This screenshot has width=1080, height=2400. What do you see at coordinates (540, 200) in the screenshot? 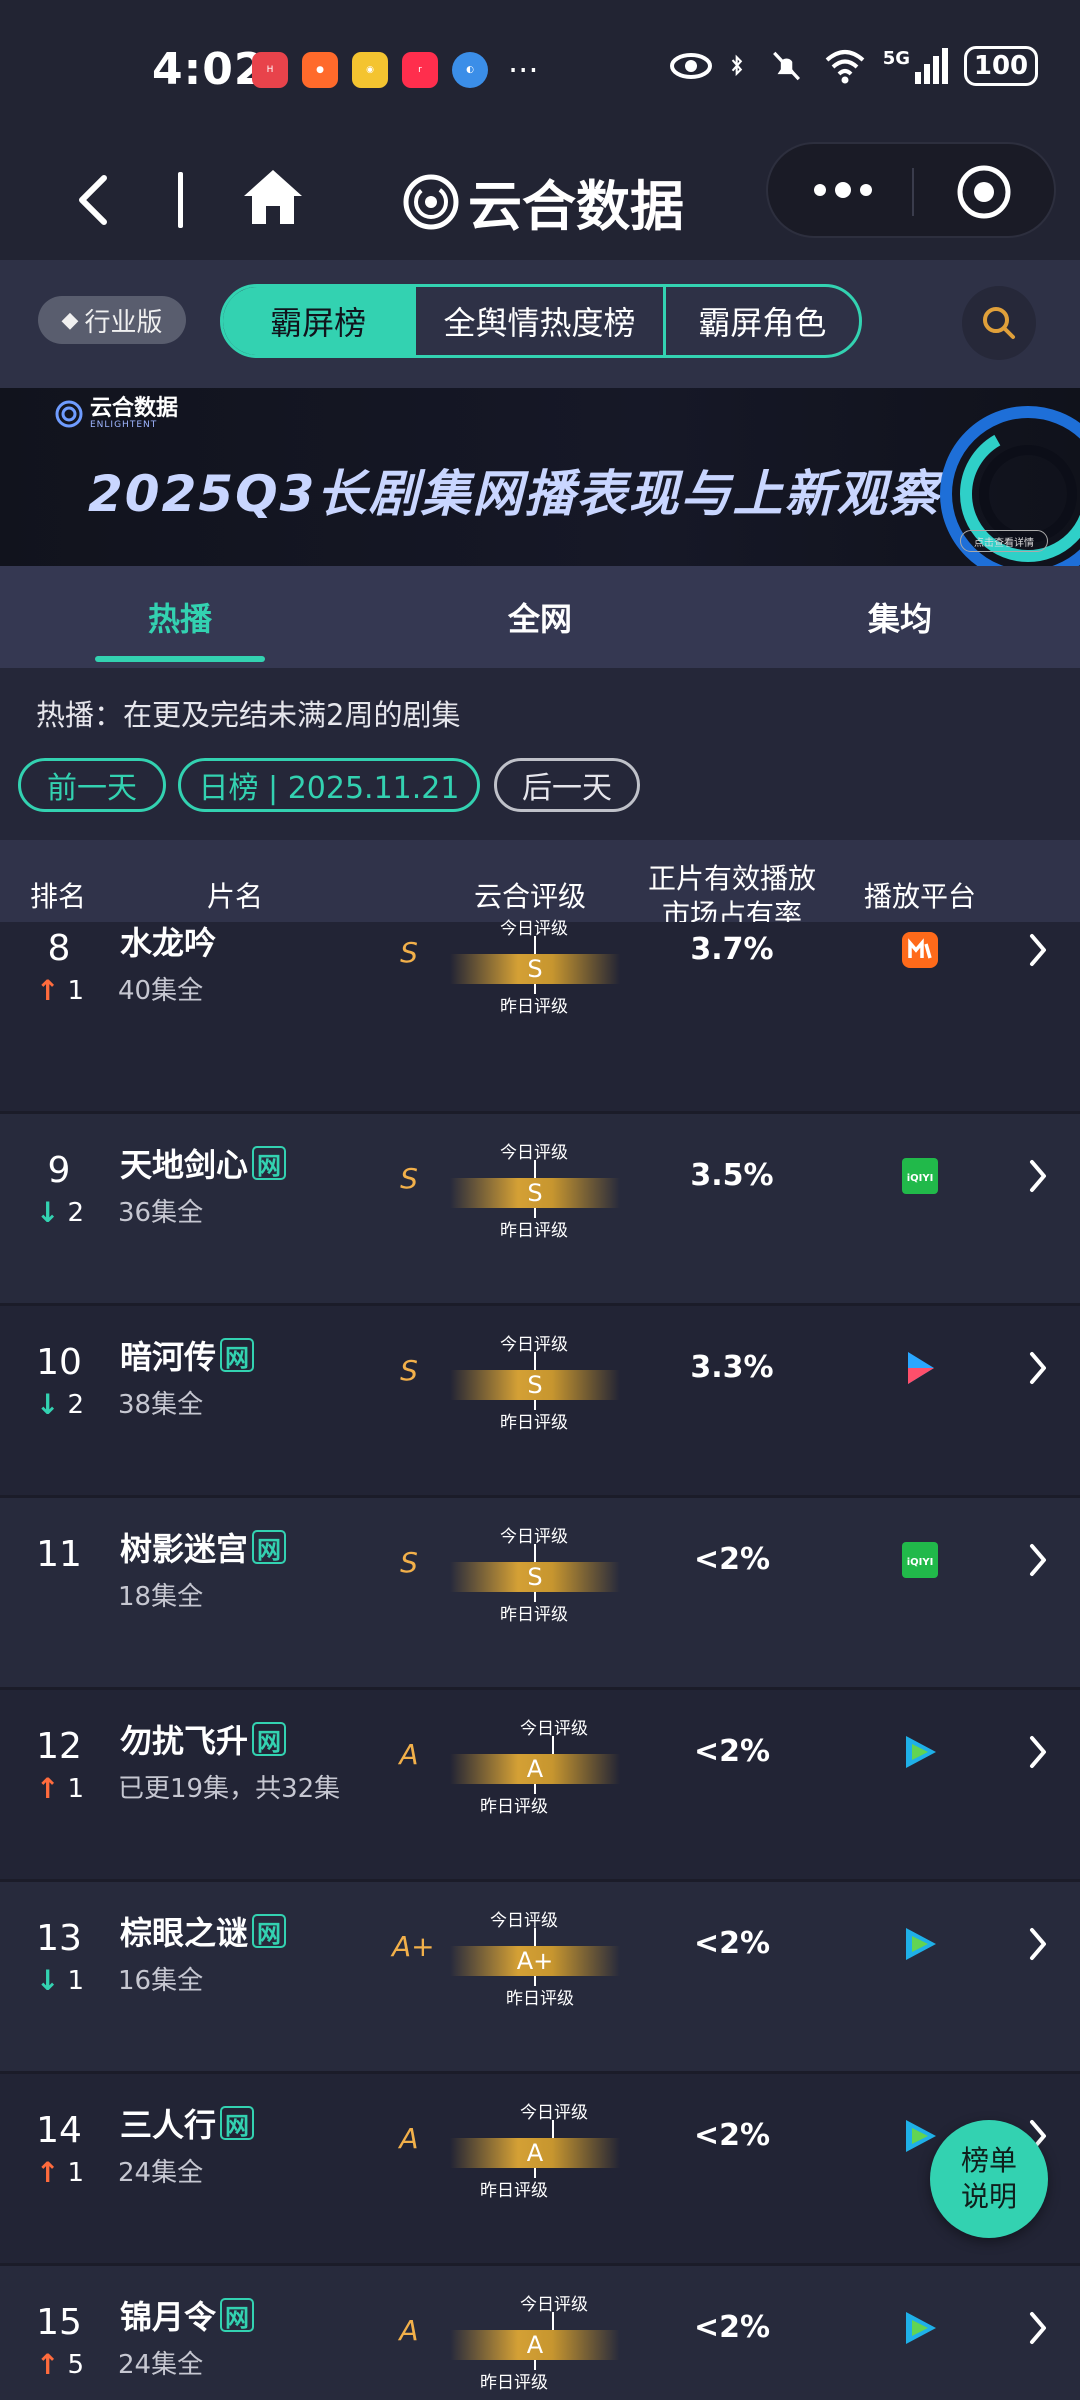
I see `mini-program-nav-bar: 云合数据` at bounding box center [540, 200].